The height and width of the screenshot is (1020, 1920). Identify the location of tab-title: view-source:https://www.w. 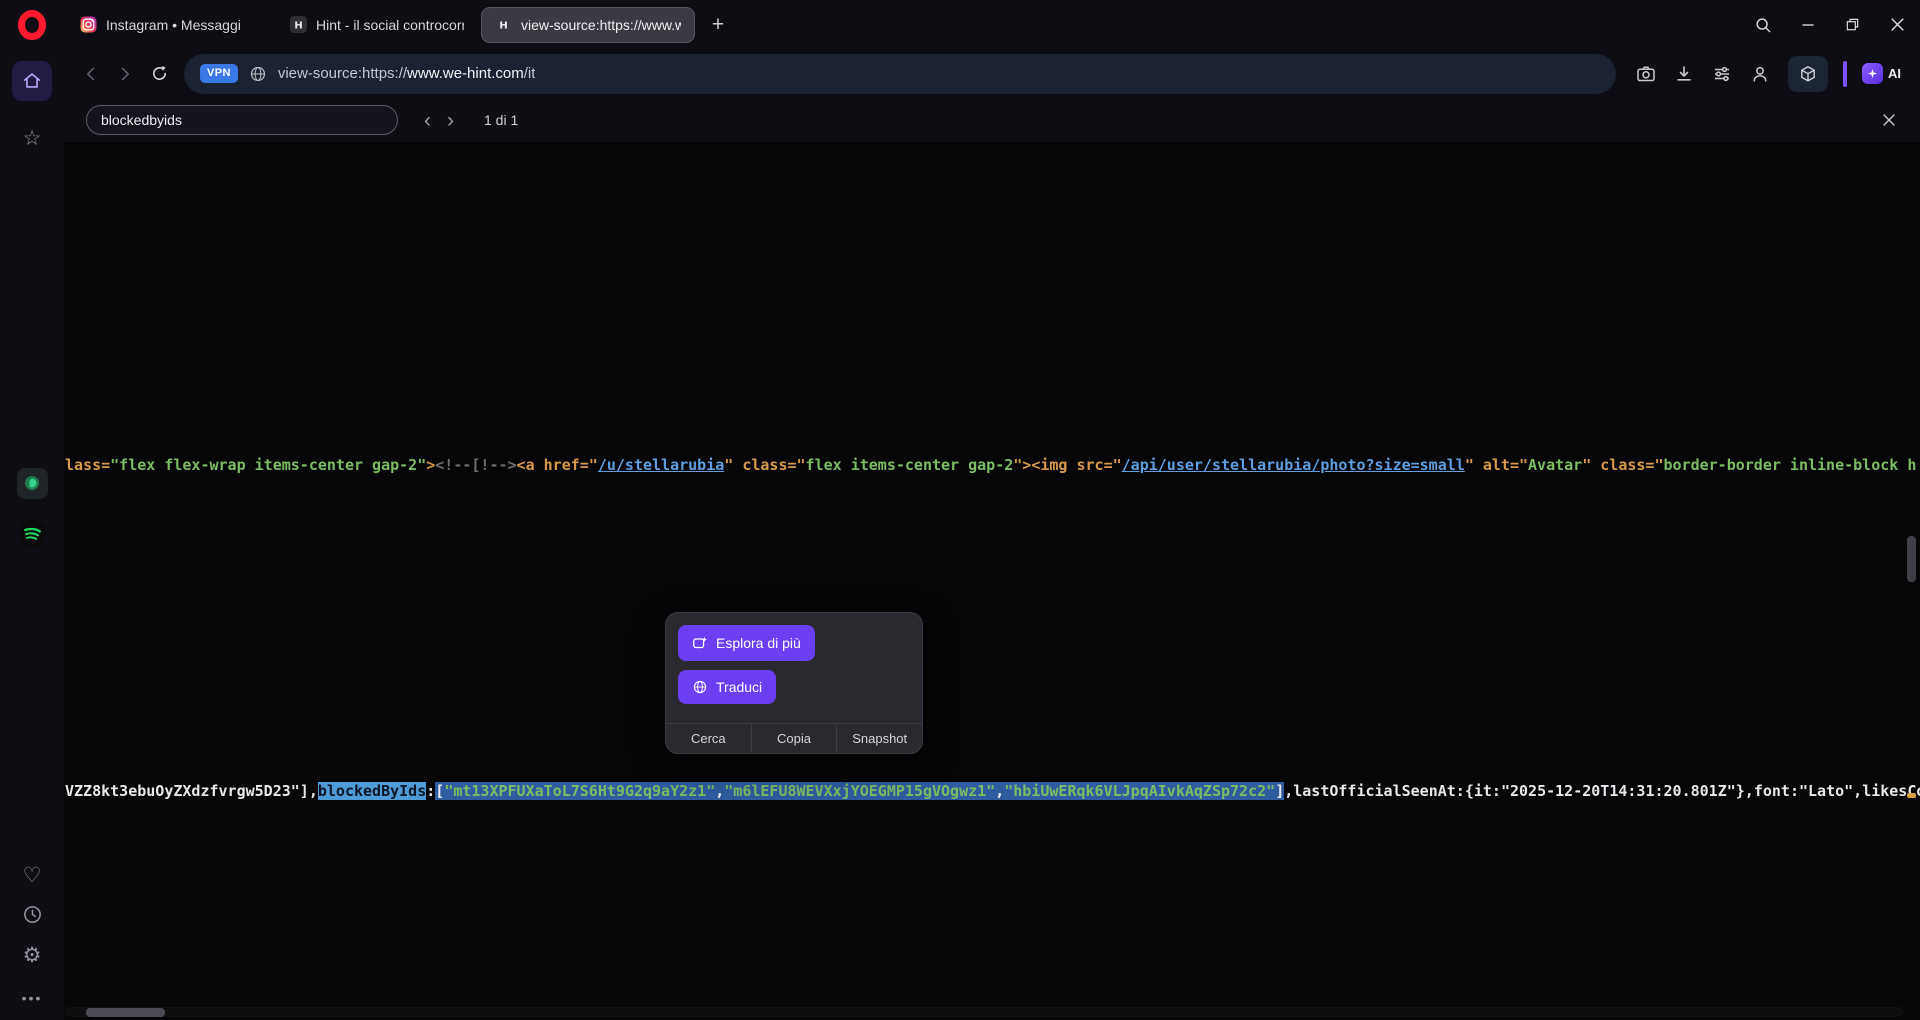
(601, 24).